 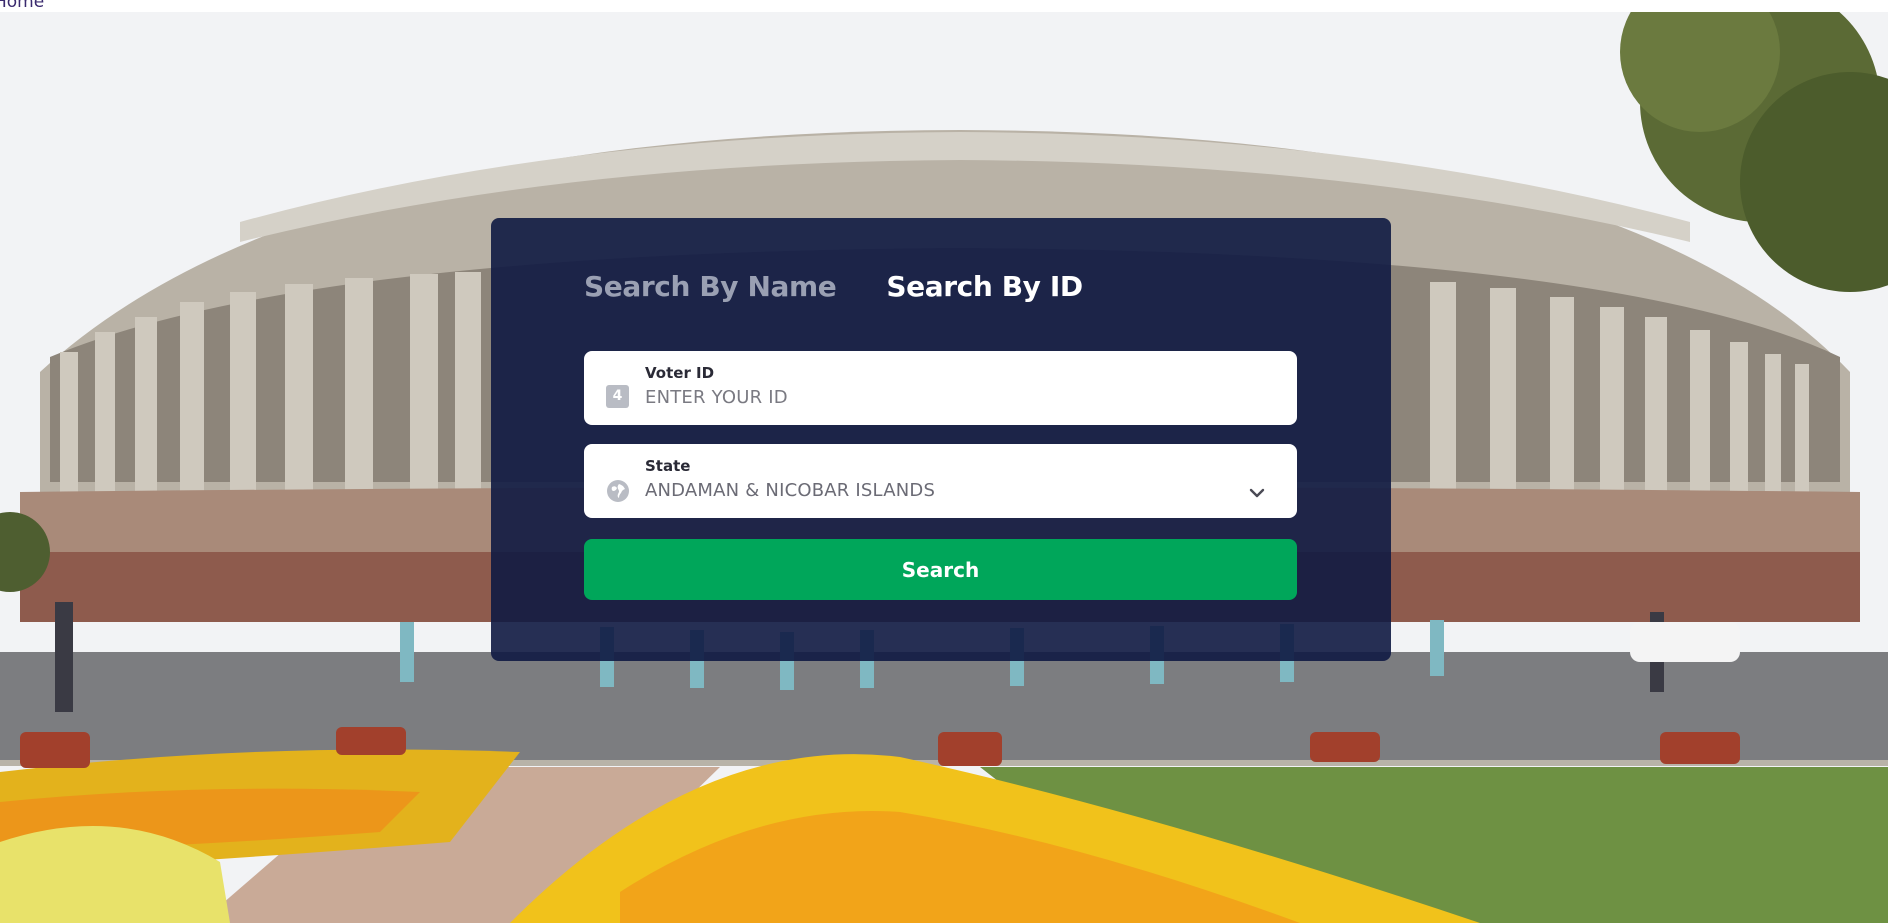 What do you see at coordinates (984, 286) in the screenshot?
I see `tab-search-by-id: Search By ID` at bounding box center [984, 286].